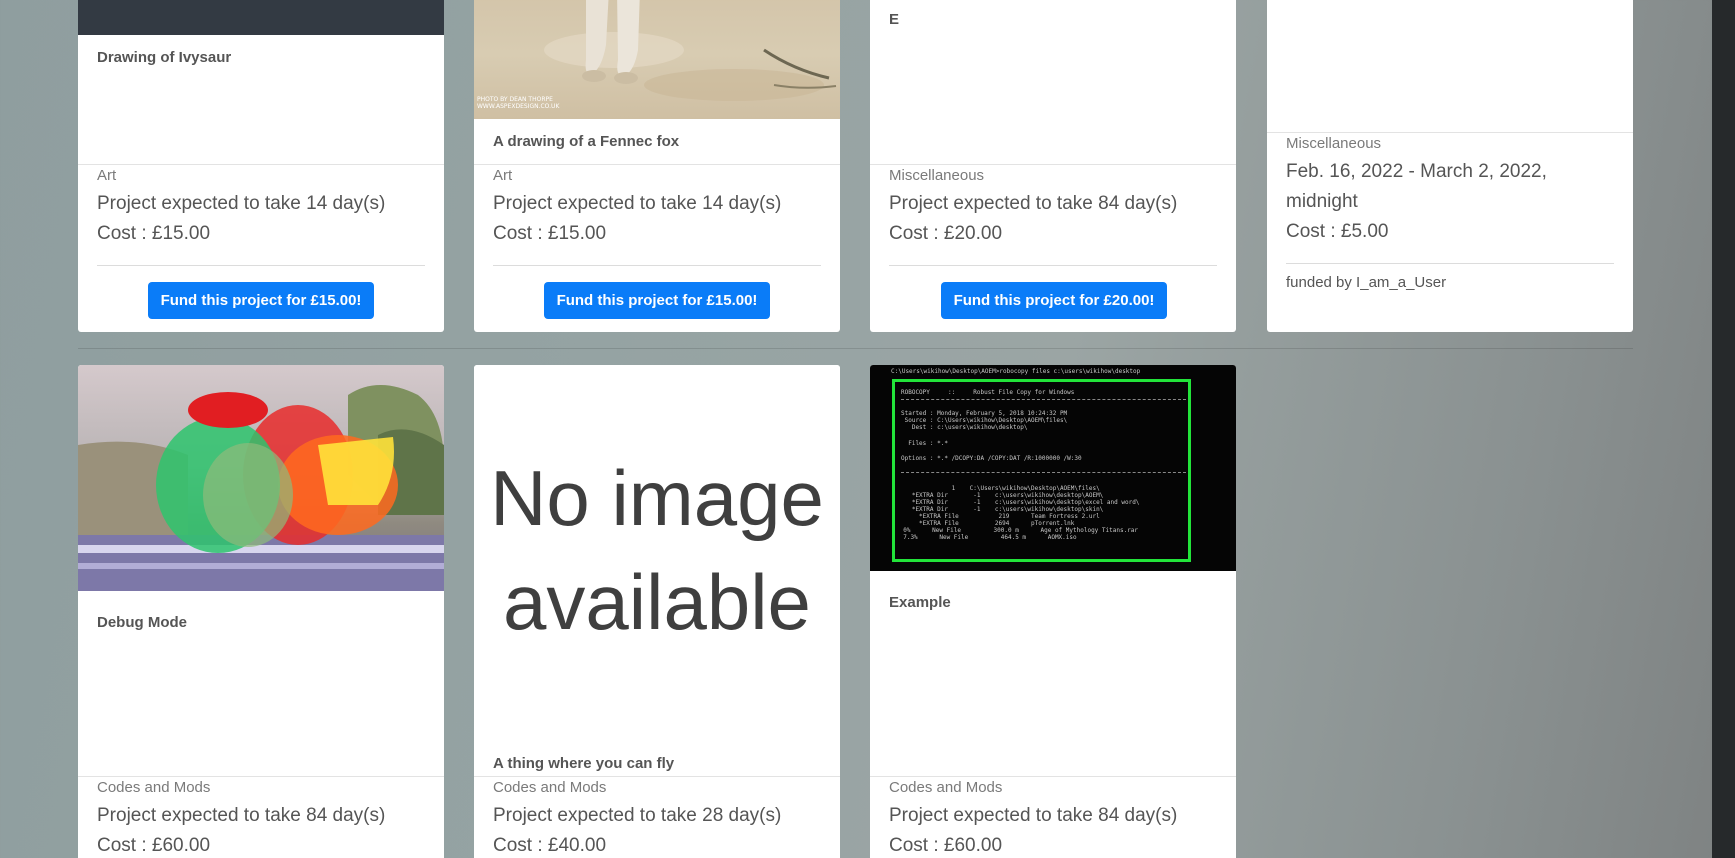  Describe the element at coordinates (164, 57) in the screenshot. I see `project-title: Drawing of Ivysaur` at that location.